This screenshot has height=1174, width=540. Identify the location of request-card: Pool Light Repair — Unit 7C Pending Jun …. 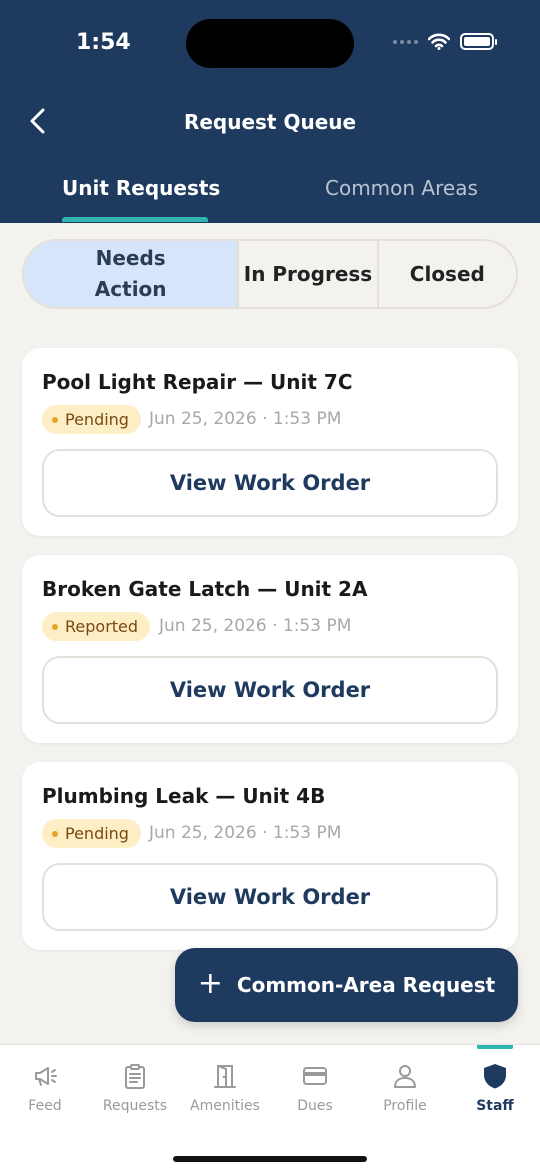
(270, 442).